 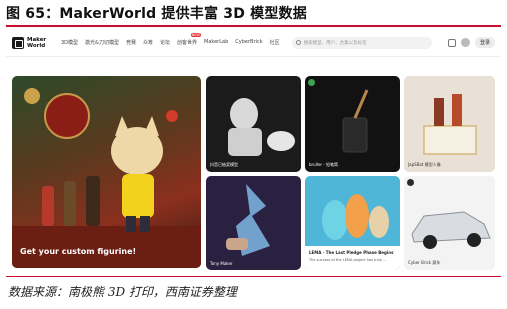 What do you see at coordinates (253, 26) in the screenshot?
I see `top-rule` at bounding box center [253, 26].